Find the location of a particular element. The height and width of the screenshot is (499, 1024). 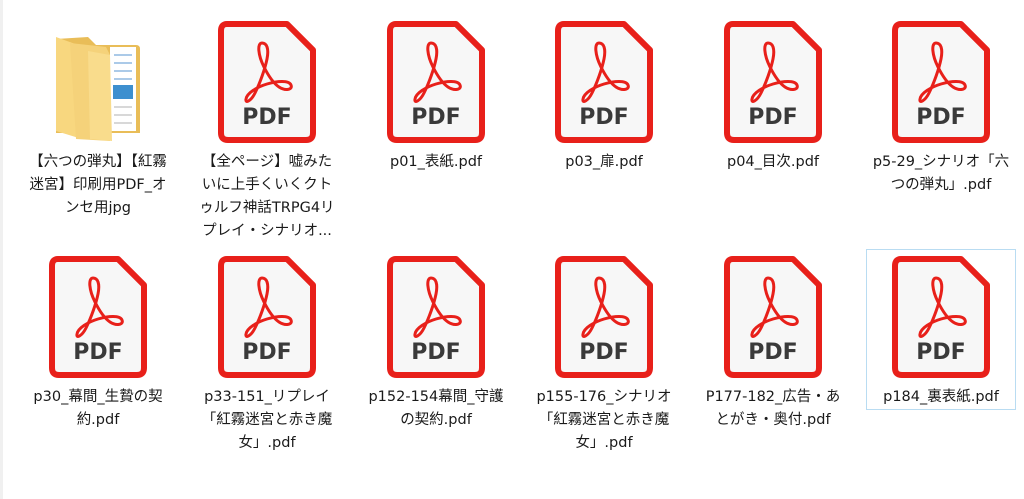

pdf-file-item: PDF P177-182_広告・あとがき・奥付.pdf is located at coordinates (773, 341).